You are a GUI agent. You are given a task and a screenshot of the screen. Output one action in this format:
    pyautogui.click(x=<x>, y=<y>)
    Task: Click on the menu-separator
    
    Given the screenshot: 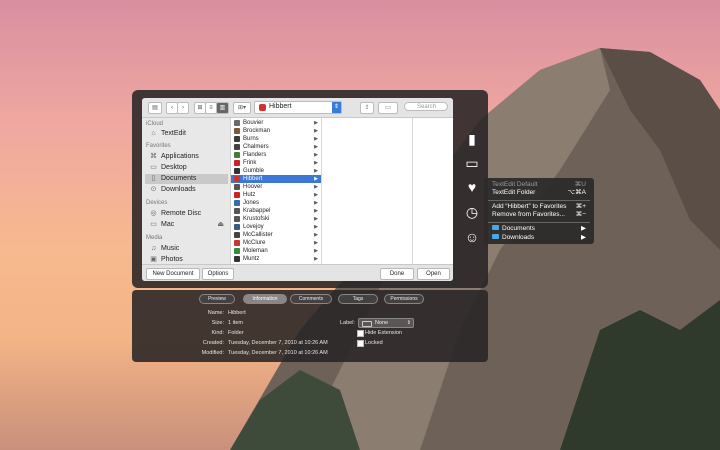 What is the action you would take?
    pyautogui.click(x=539, y=200)
    